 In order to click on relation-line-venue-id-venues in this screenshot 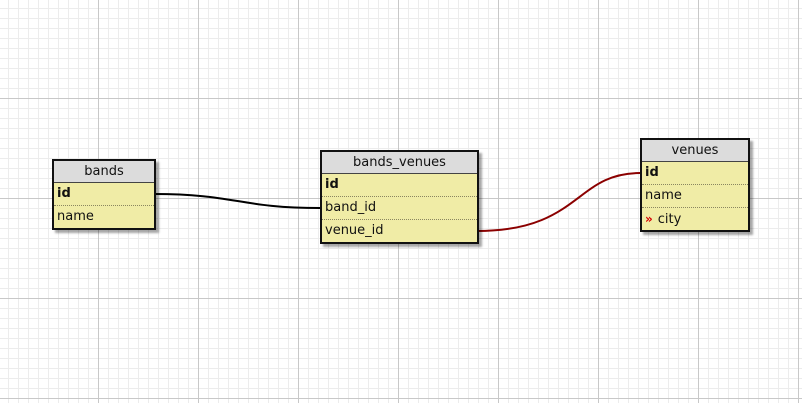, I will do `click(558, 202)`.